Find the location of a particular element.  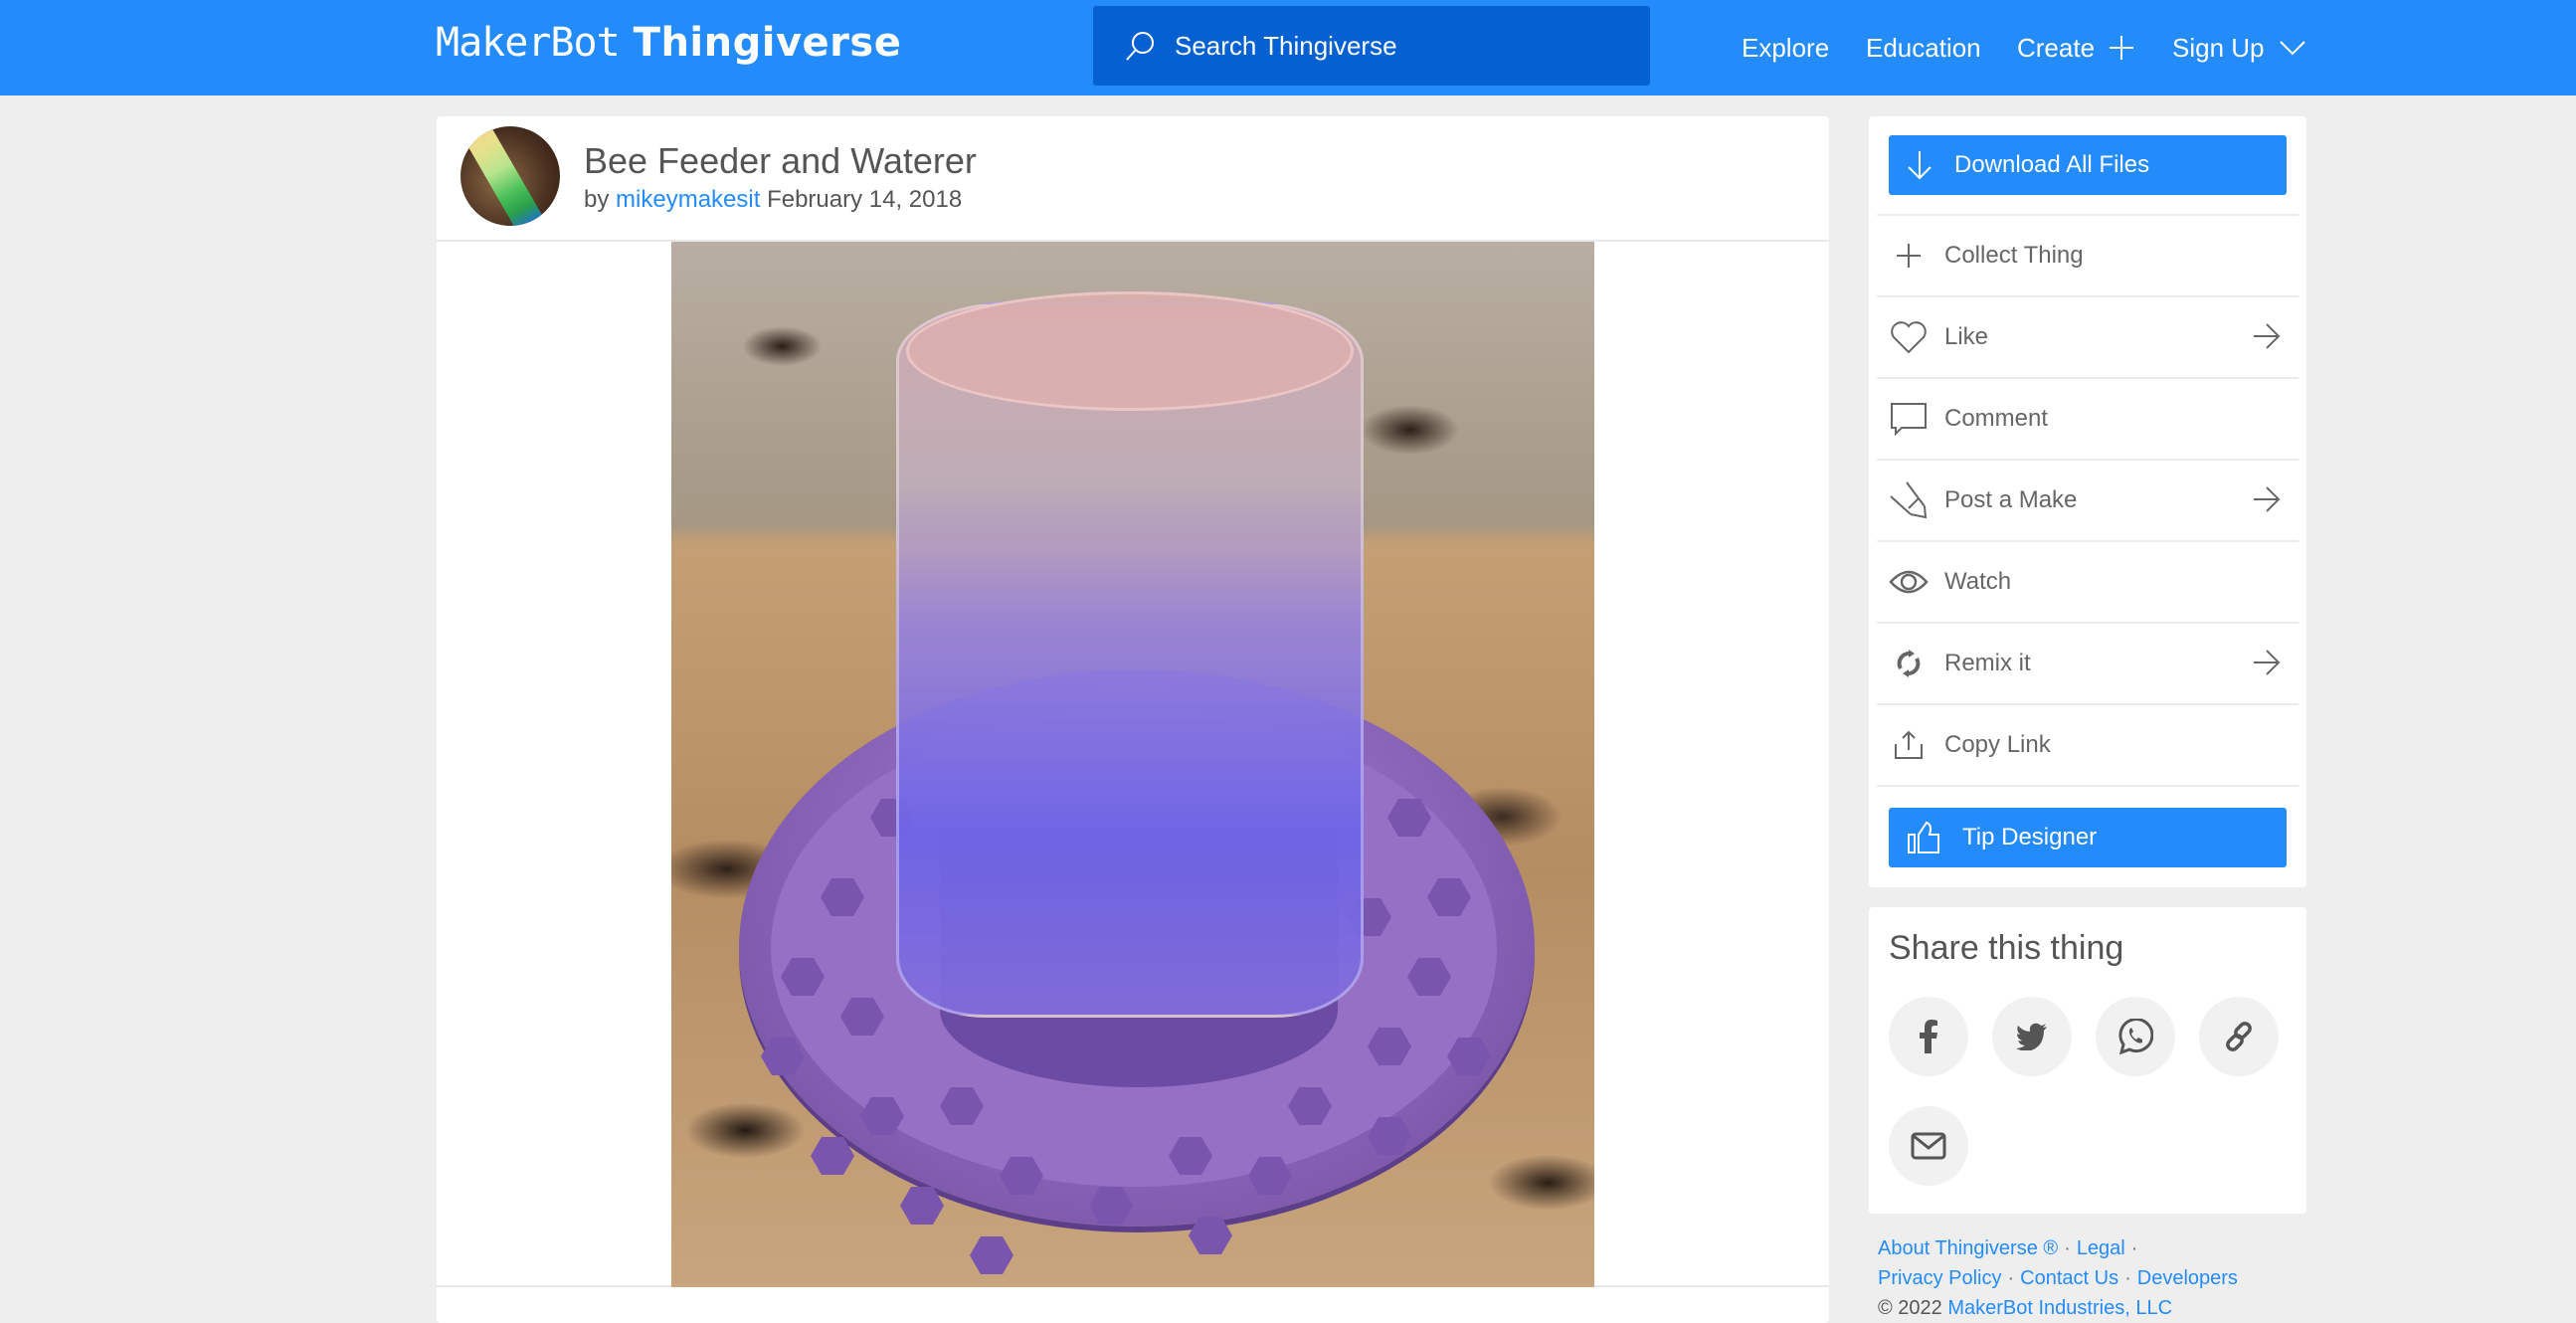

footer-privacy-link: Privacy Policy is located at coordinates (1939, 1278).